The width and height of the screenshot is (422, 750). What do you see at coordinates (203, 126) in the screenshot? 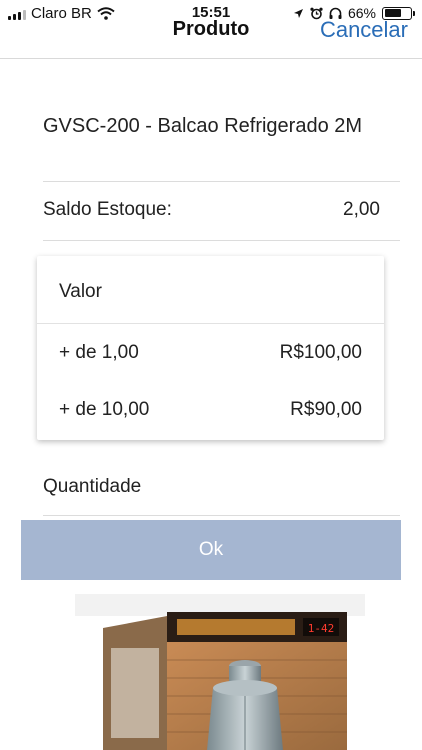
I see `product-name: GVSC-200 - Balcao Refrigerado 2M` at bounding box center [203, 126].